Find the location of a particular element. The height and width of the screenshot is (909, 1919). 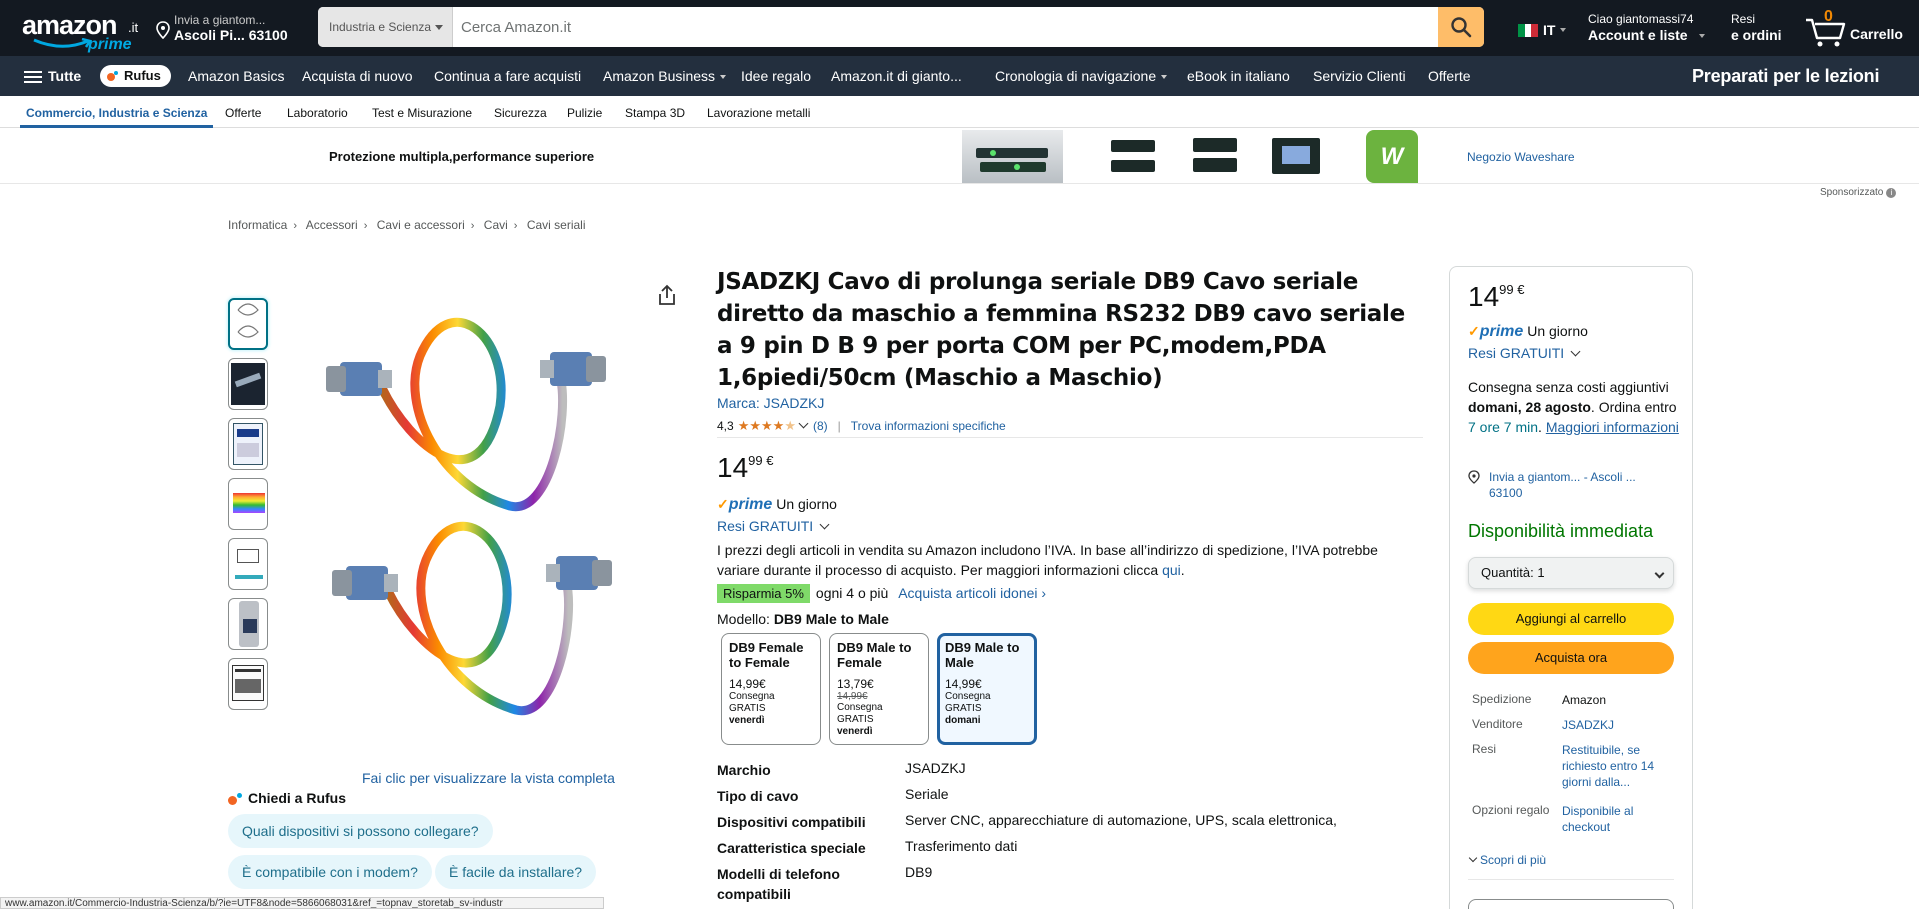

product-price: 1499 € is located at coordinates (745, 468).